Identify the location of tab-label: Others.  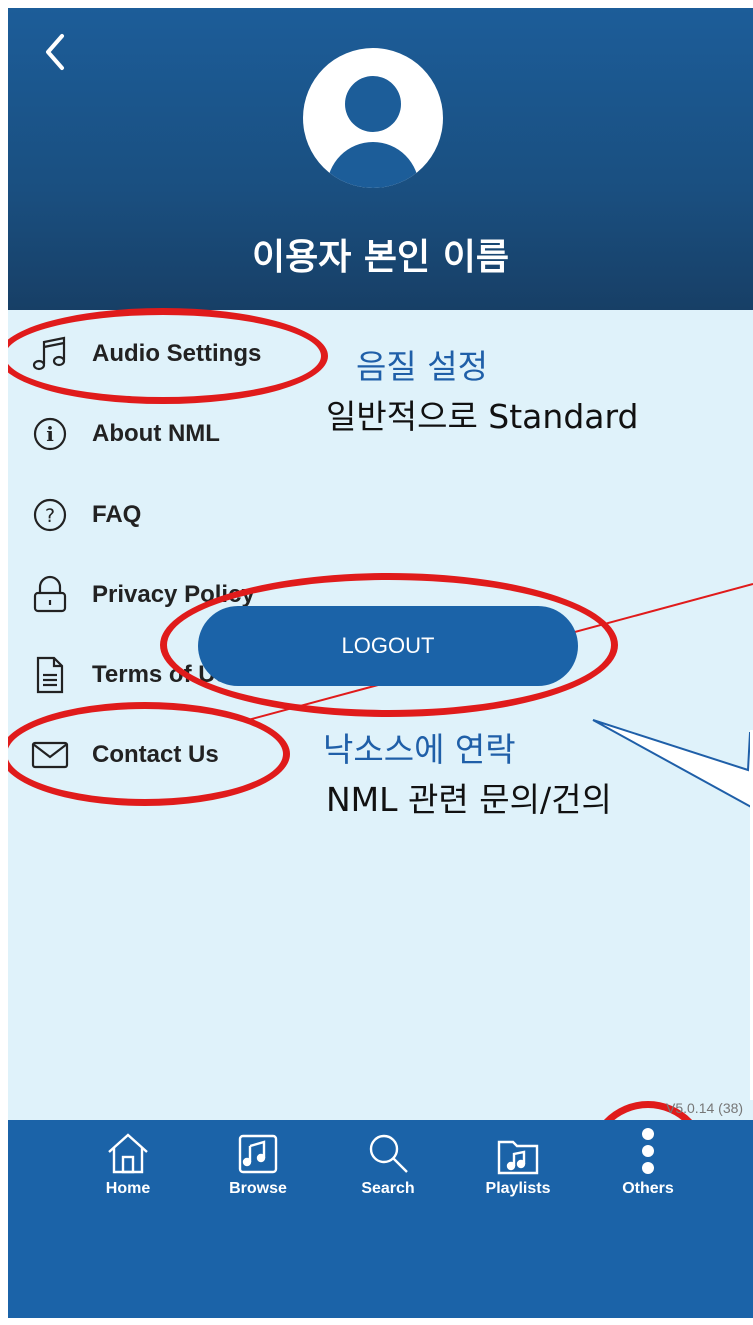
(648, 1188).